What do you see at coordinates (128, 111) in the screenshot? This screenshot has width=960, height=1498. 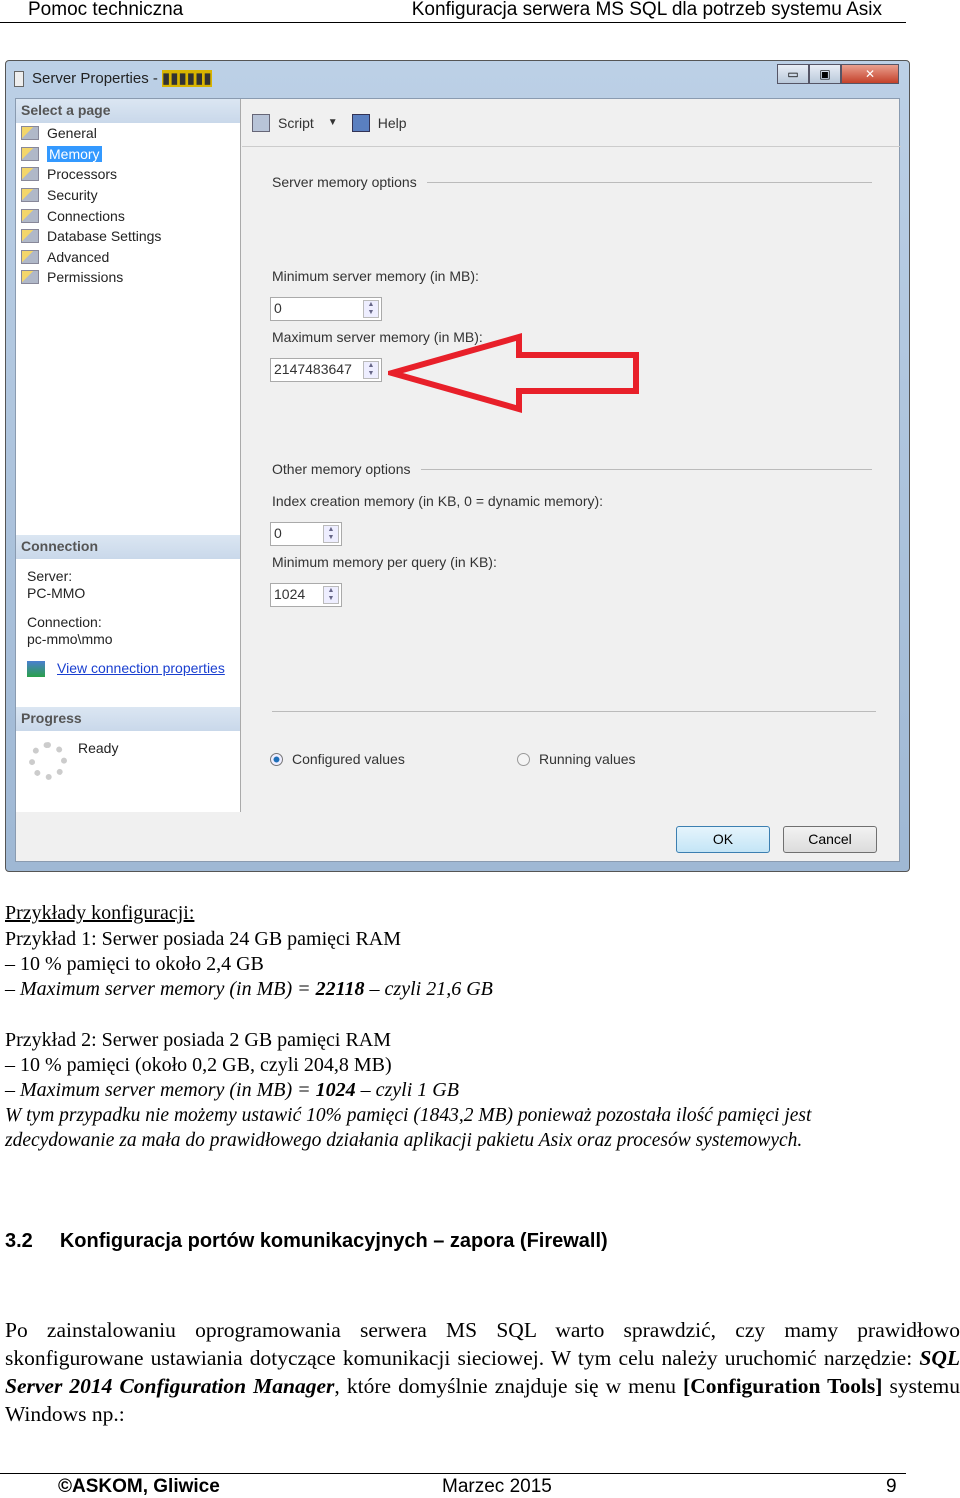 I see `select-page-heading: Select a page` at bounding box center [128, 111].